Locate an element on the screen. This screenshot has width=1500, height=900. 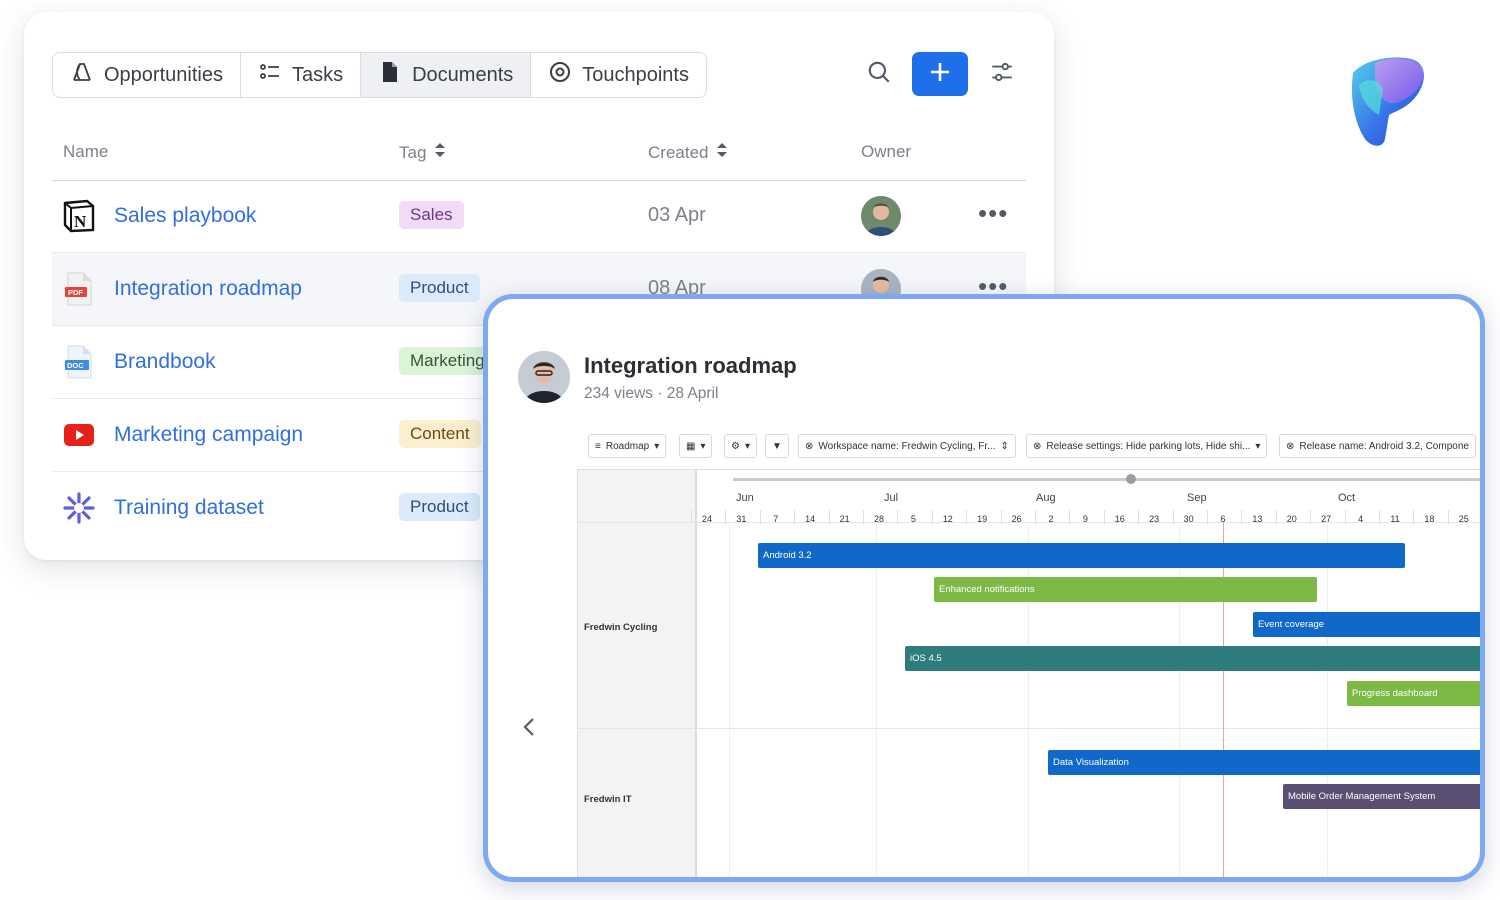
plus-icon is located at coordinates (940, 74).